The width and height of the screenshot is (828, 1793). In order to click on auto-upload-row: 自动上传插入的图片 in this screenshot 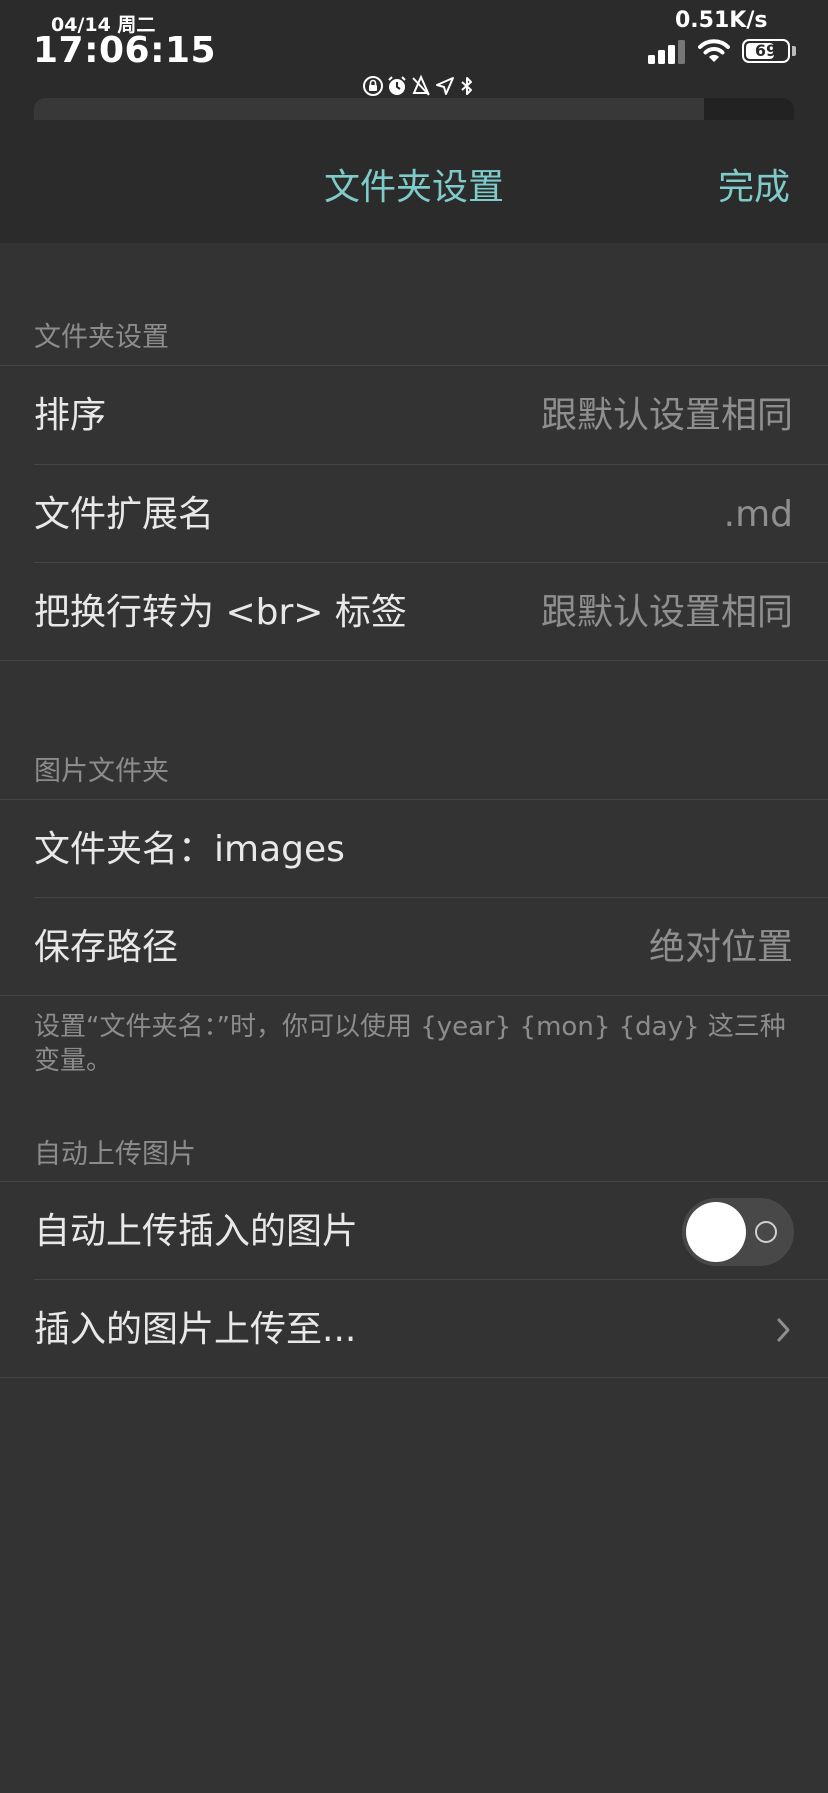, I will do `click(414, 1231)`.